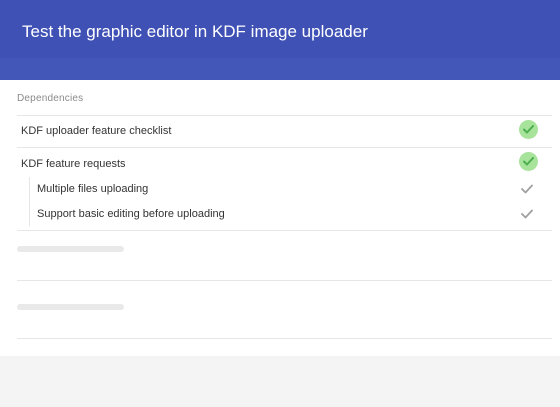 The height and width of the screenshot is (407, 560). Describe the element at coordinates (96, 131) in the screenshot. I see `dependency-item-uploader-checklist: KDF uploader feature checklist` at that location.